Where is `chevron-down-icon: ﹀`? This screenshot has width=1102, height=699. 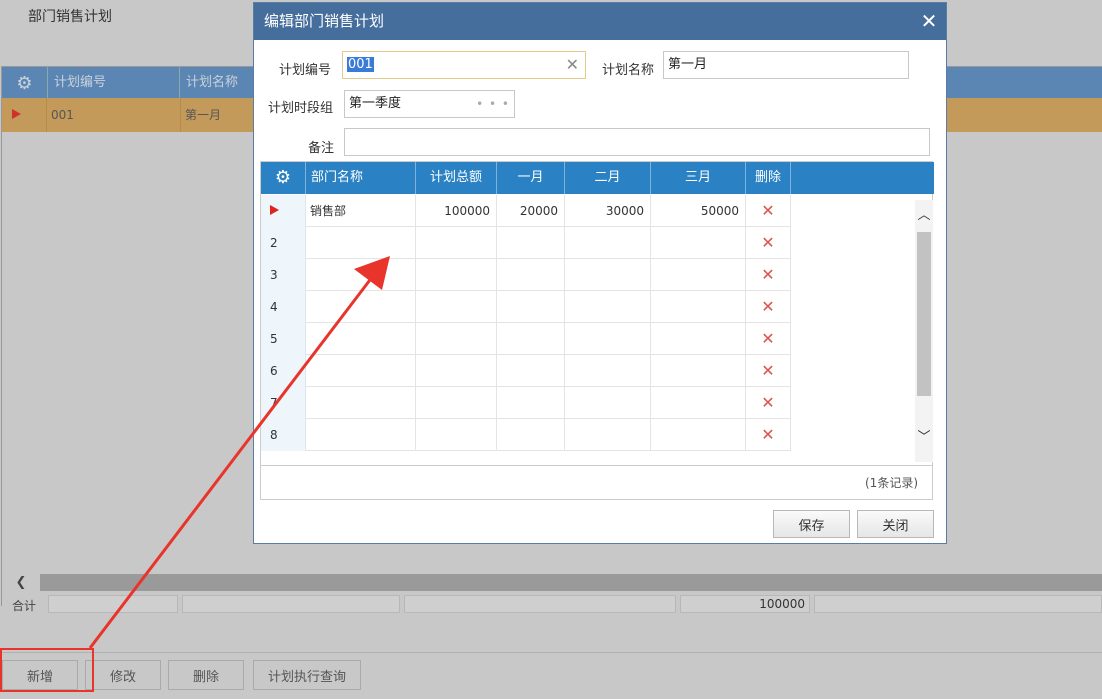 chevron-down-icon: ﹀ is located at coordinates (924, 438).